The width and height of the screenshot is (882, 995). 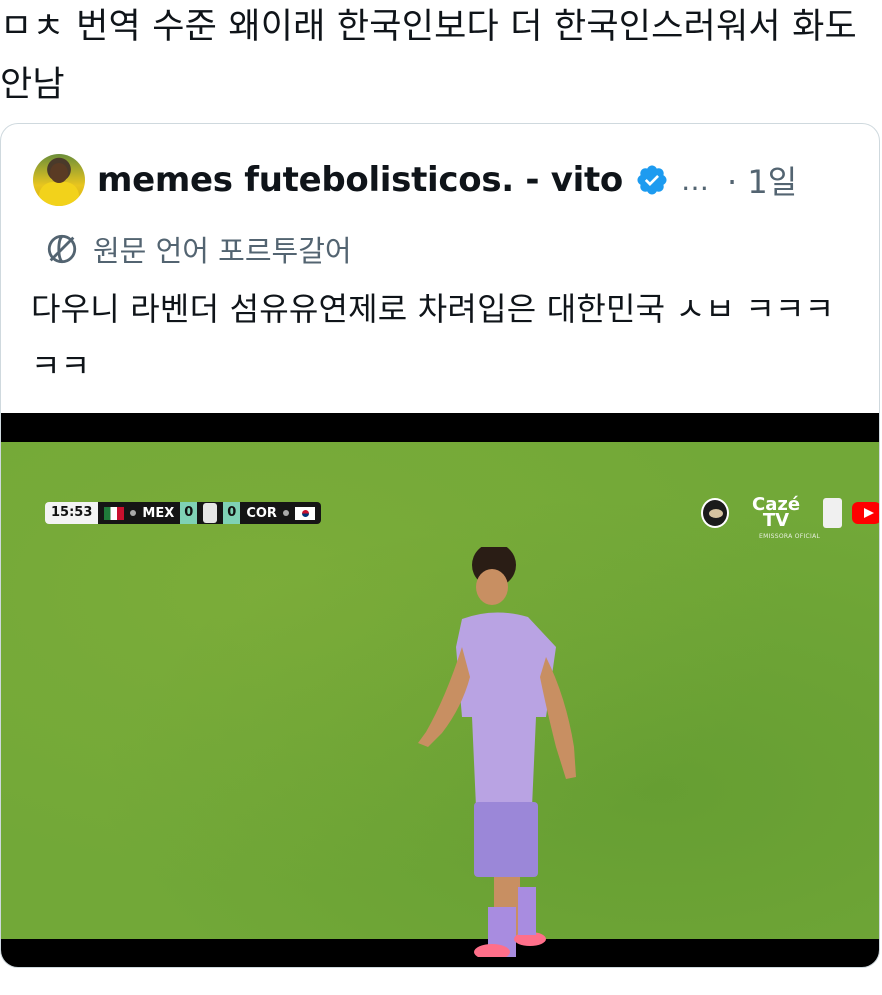 What do you see at coordinates (497, 752) in the screenshot?
I see `player-figure` at bounding box center [497, 752].